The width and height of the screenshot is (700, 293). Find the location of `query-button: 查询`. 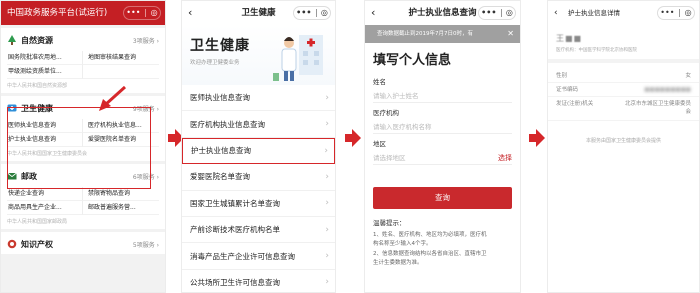

query-button: 查询 is located at coordinates (442, 198).